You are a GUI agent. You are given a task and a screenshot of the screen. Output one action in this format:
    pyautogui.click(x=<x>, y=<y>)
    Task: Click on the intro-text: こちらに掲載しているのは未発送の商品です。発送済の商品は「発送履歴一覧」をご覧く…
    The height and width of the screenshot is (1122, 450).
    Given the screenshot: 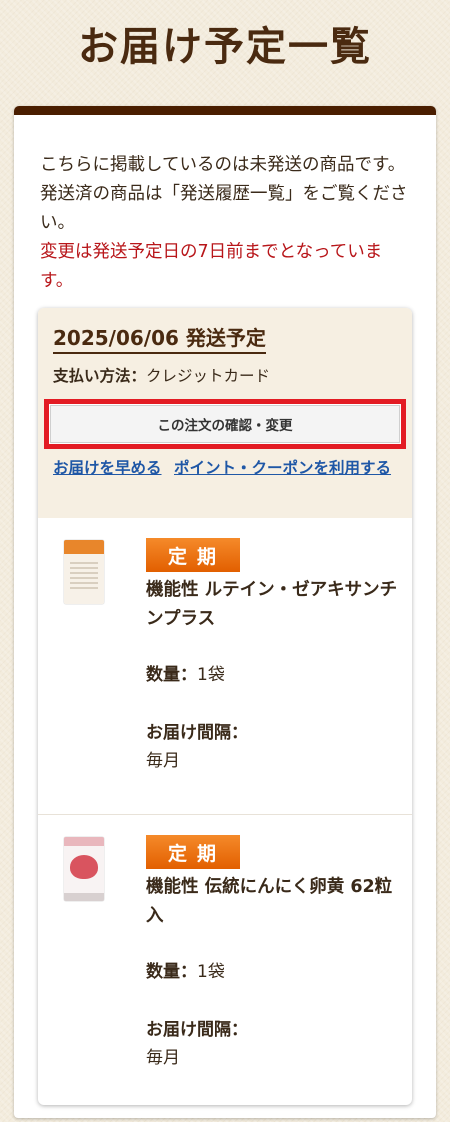 What is the action you would take?
    pyautogui.click(x=225, y=223)
    